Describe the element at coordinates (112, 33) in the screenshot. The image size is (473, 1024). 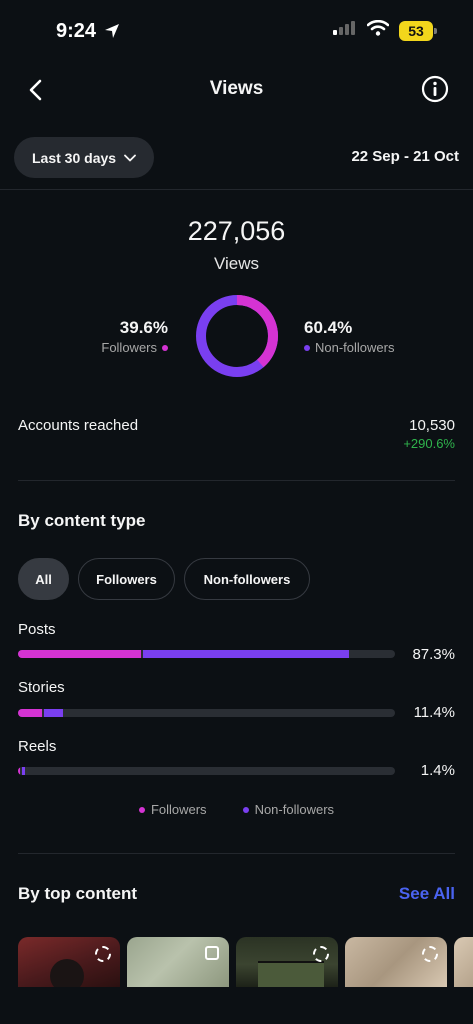
I see `location-arrow-icon` at that location.